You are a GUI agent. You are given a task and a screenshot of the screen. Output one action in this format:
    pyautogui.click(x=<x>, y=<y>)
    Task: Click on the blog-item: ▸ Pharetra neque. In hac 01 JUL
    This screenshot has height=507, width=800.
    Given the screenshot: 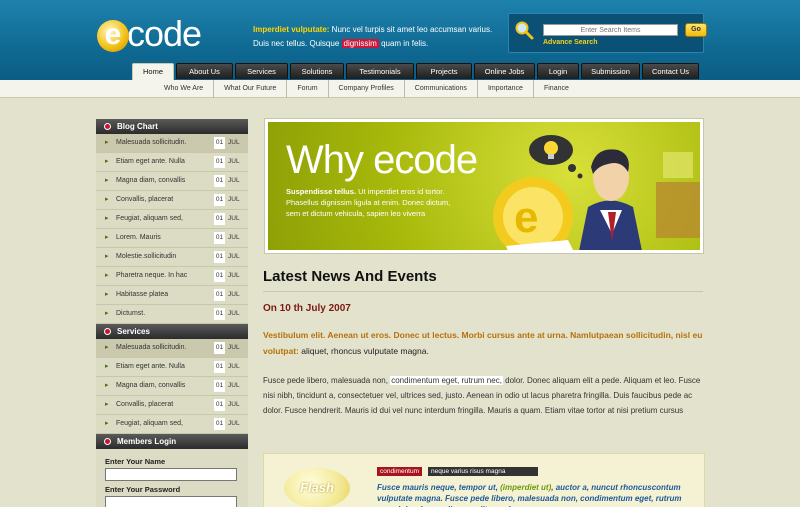 What is the action you would take?
    pyautogui.click(x=172, y=276)
    